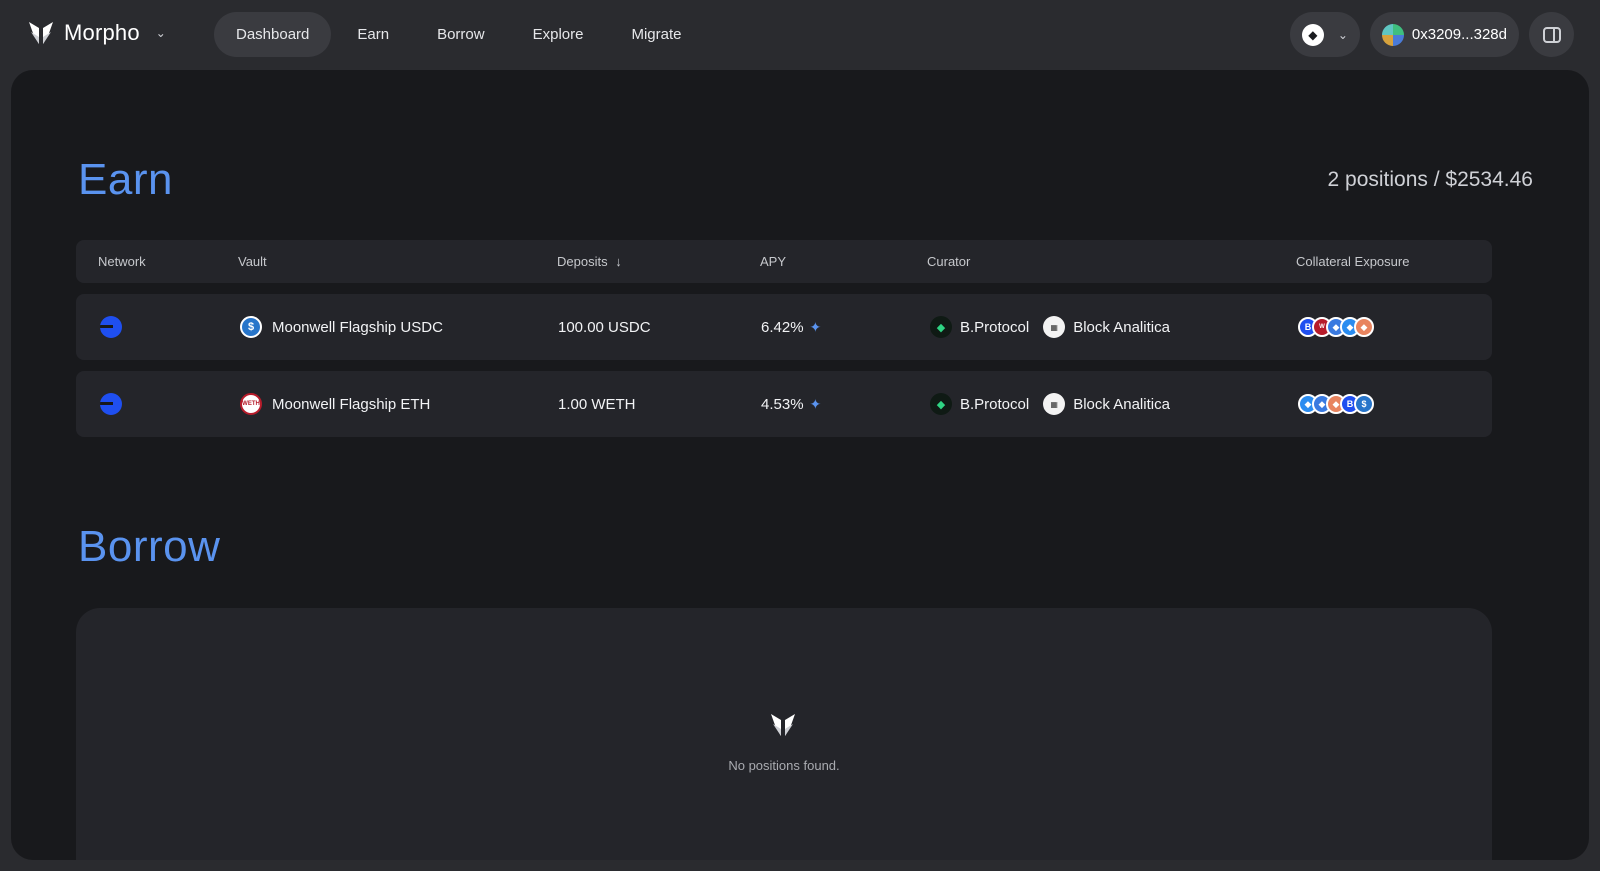  Describe the element at coordinates (558, 34) in the screenshot. I see `nav-explore: Explore` at that location.